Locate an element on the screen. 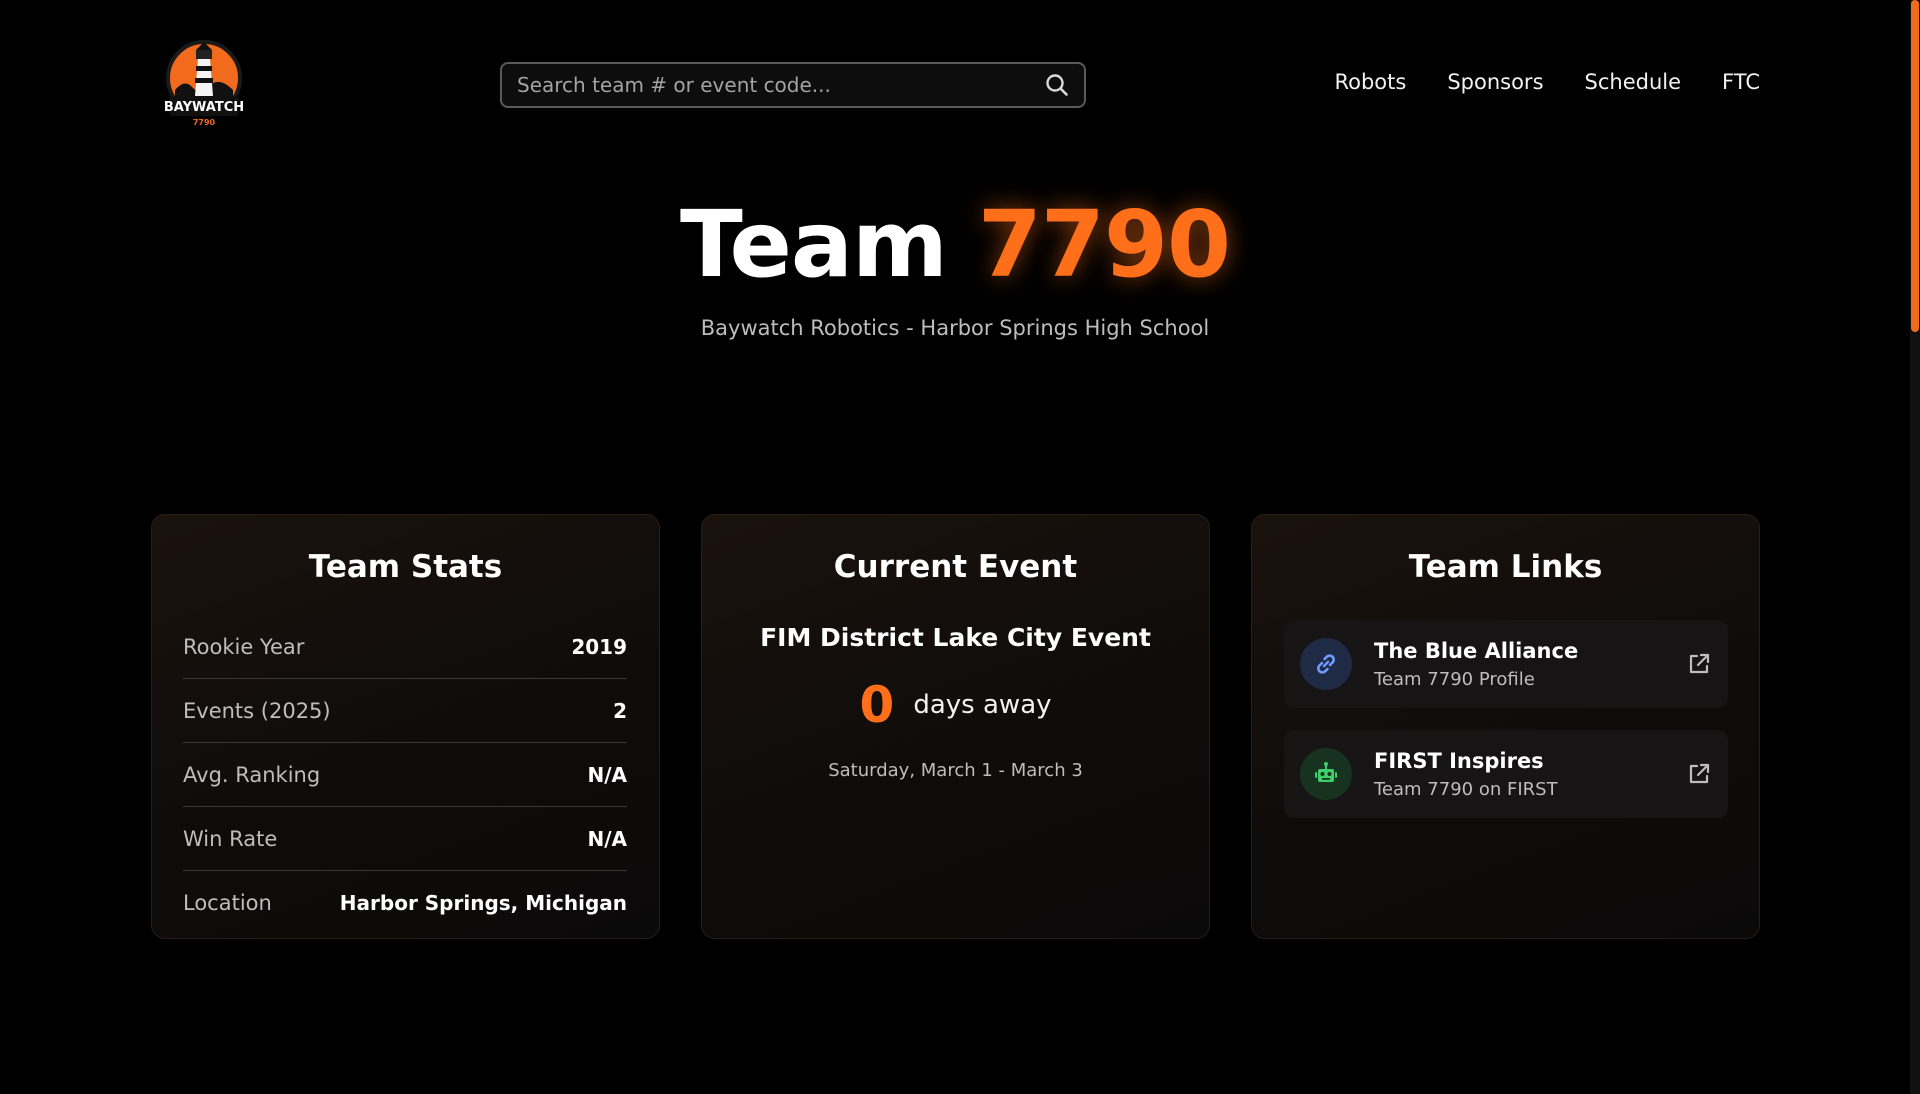 Image resolution: width=1920 pixels, height=1094 pixels. event-name: FIM District Lake City Event is located at coordinates (955, 637).